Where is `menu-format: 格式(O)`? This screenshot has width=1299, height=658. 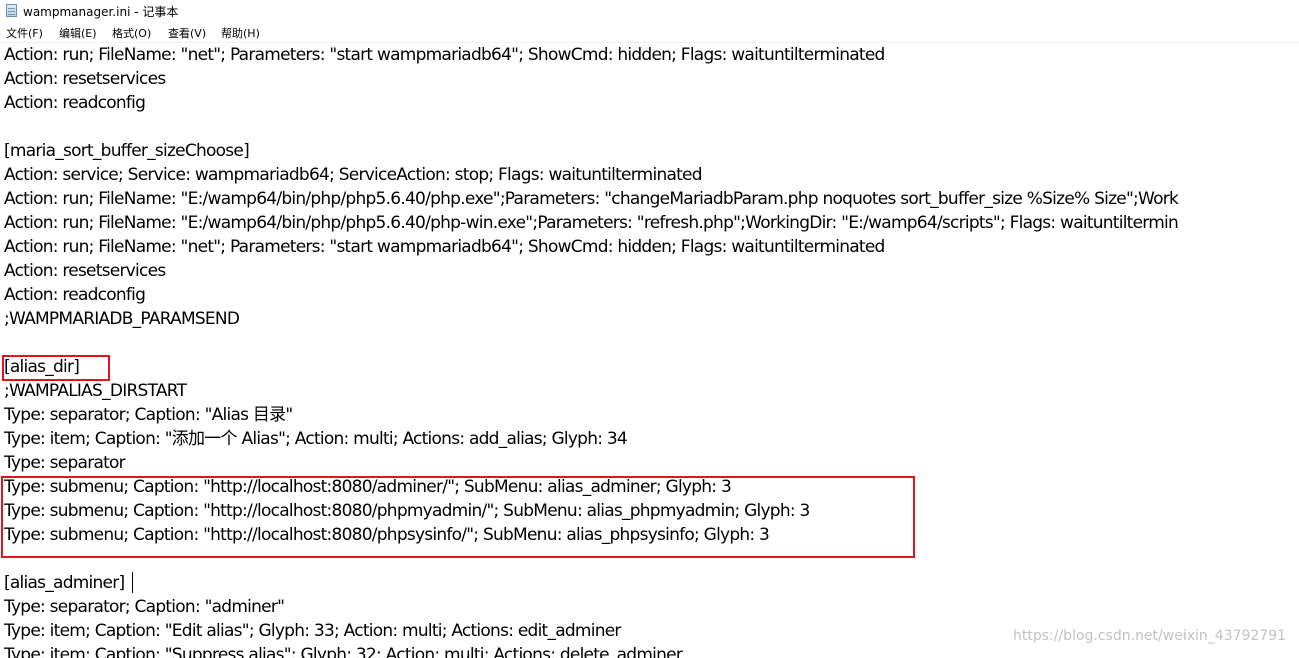
menu-format: 格式(O) is located at coordinates (131, 33).